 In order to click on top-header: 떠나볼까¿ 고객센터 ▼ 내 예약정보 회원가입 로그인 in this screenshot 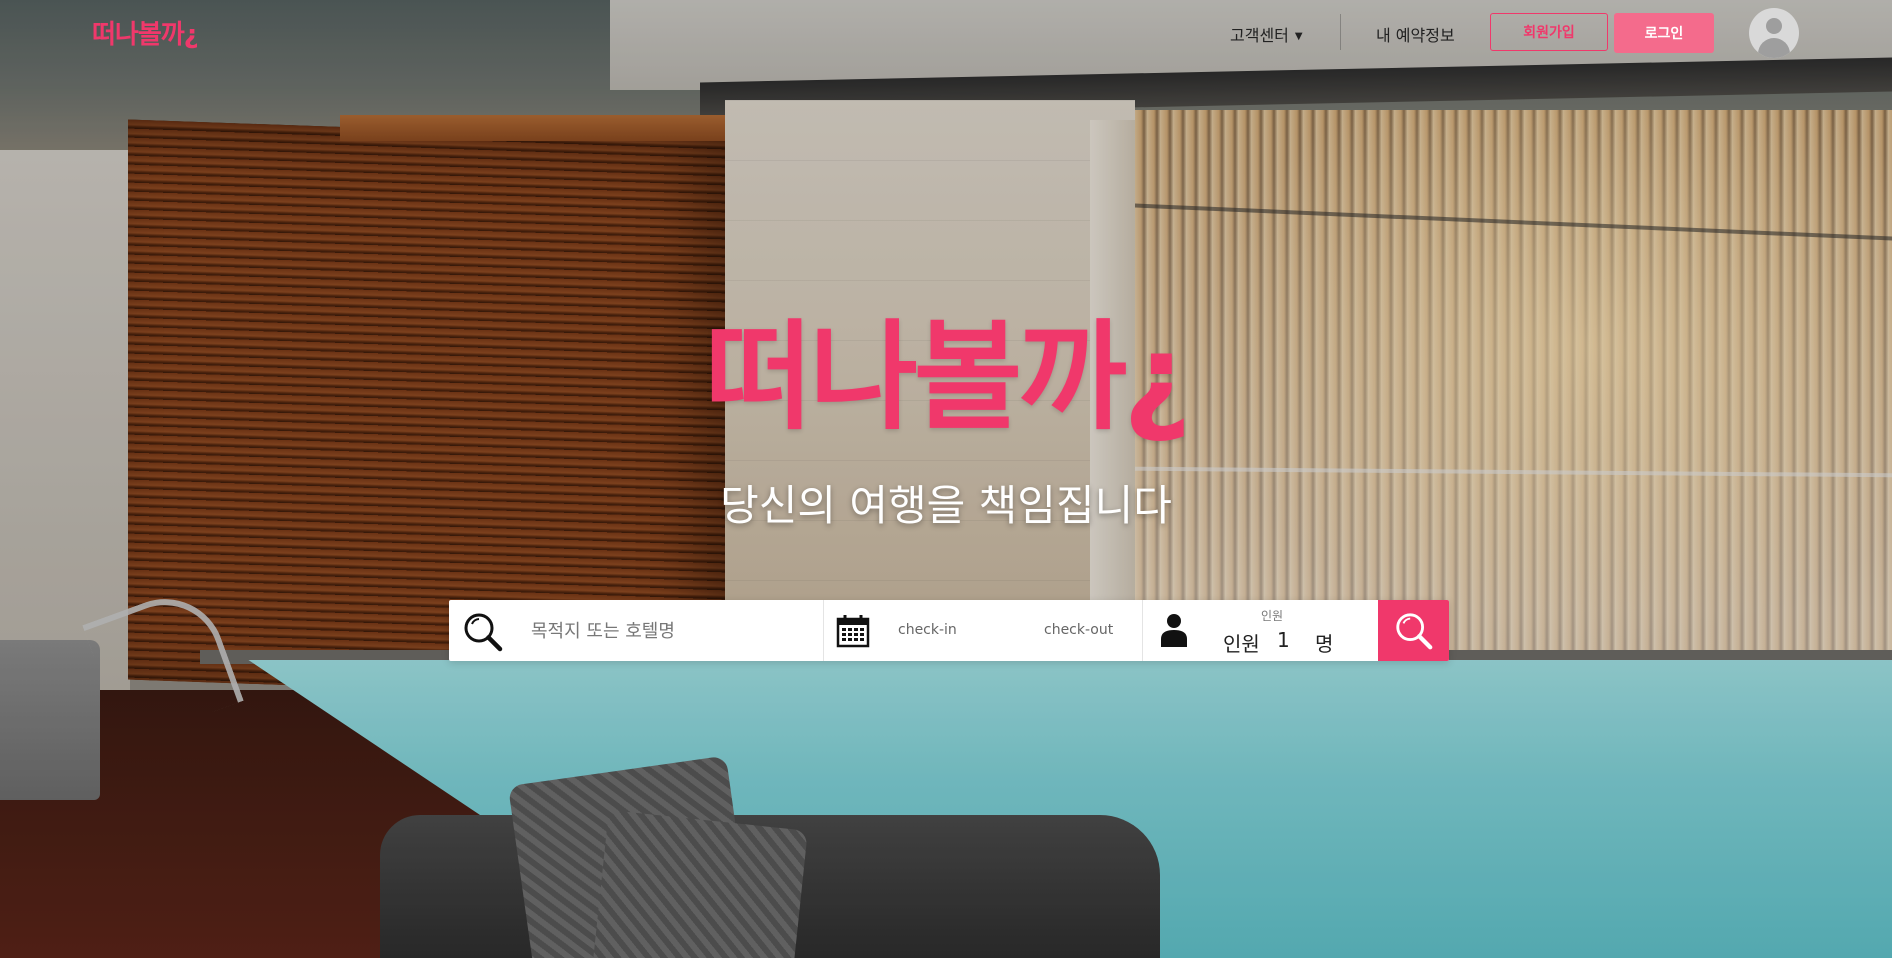, I will do `click(946, 33)`.